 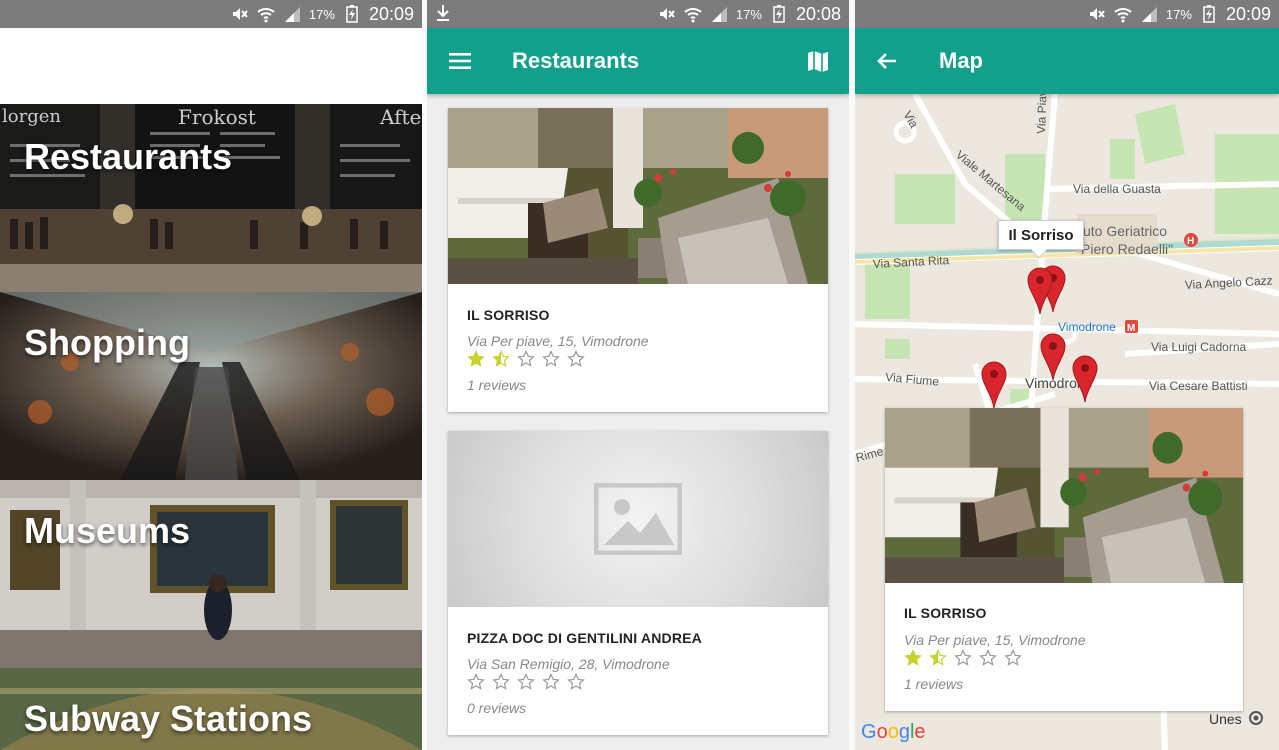 I want to click on category-label: Restaurants, so click(x=128, y=156).